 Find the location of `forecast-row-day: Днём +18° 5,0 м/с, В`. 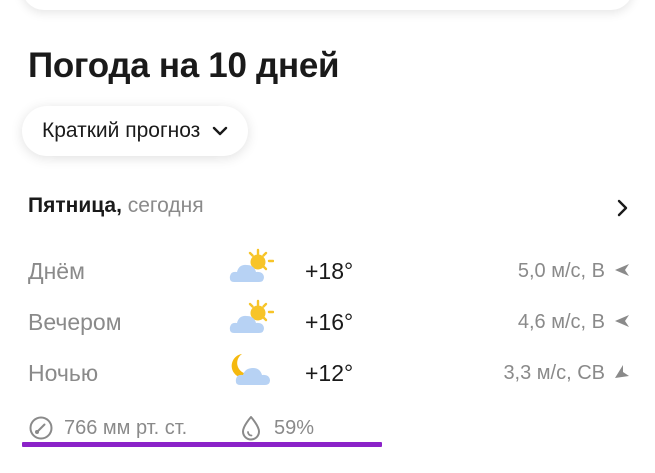

forecast-row-day: Днём +18° 5,0 м/с, В is located at coordinates (327, 269).